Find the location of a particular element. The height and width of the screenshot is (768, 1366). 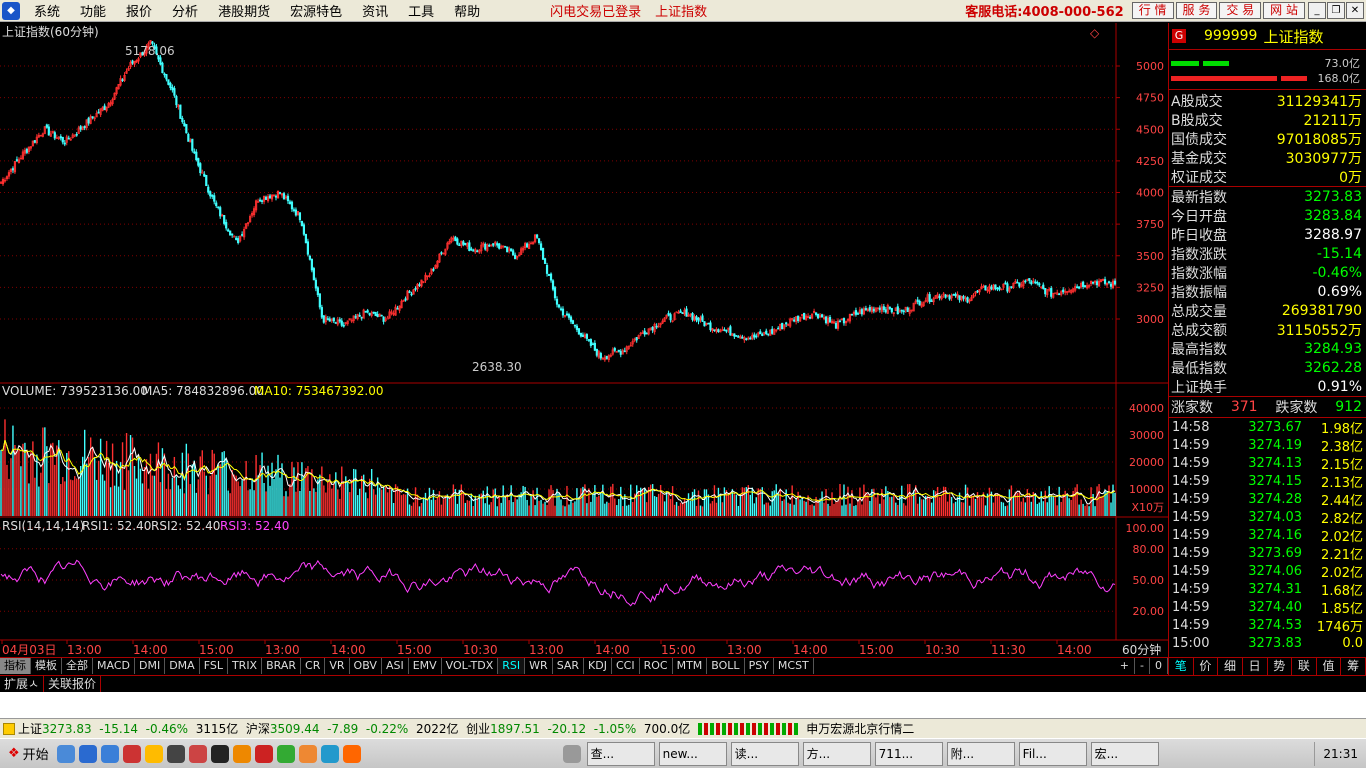

tab-related-quote: 关联报价 is located at coordinates (73, 684).